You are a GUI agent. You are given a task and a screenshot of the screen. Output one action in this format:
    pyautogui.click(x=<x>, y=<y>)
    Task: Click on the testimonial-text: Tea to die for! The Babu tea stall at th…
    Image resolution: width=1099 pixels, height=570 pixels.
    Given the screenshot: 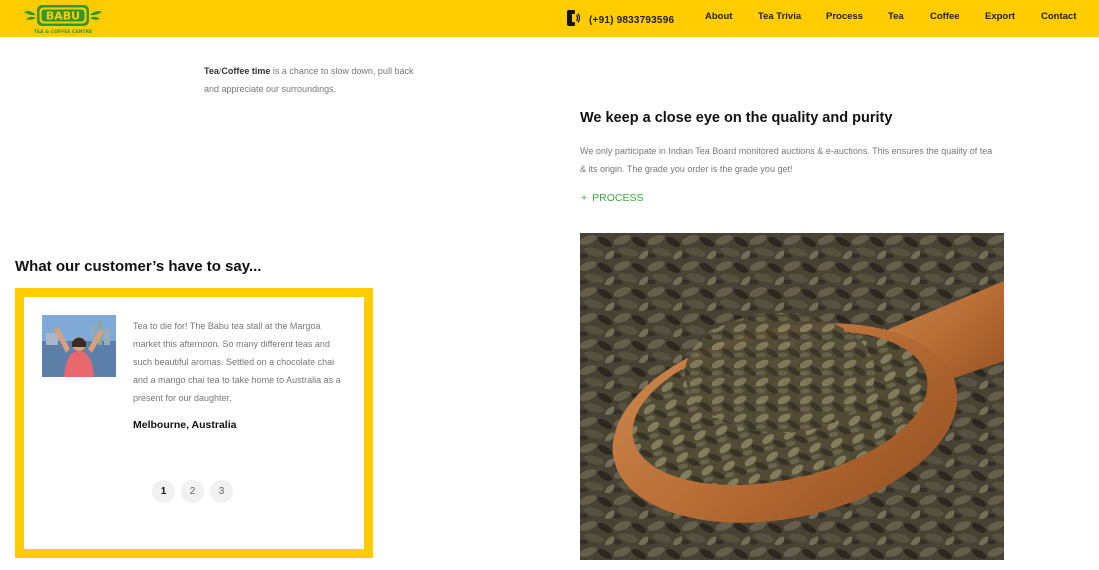 What is the action you would take?
    pyautogui.click(x=237, y=362)
    